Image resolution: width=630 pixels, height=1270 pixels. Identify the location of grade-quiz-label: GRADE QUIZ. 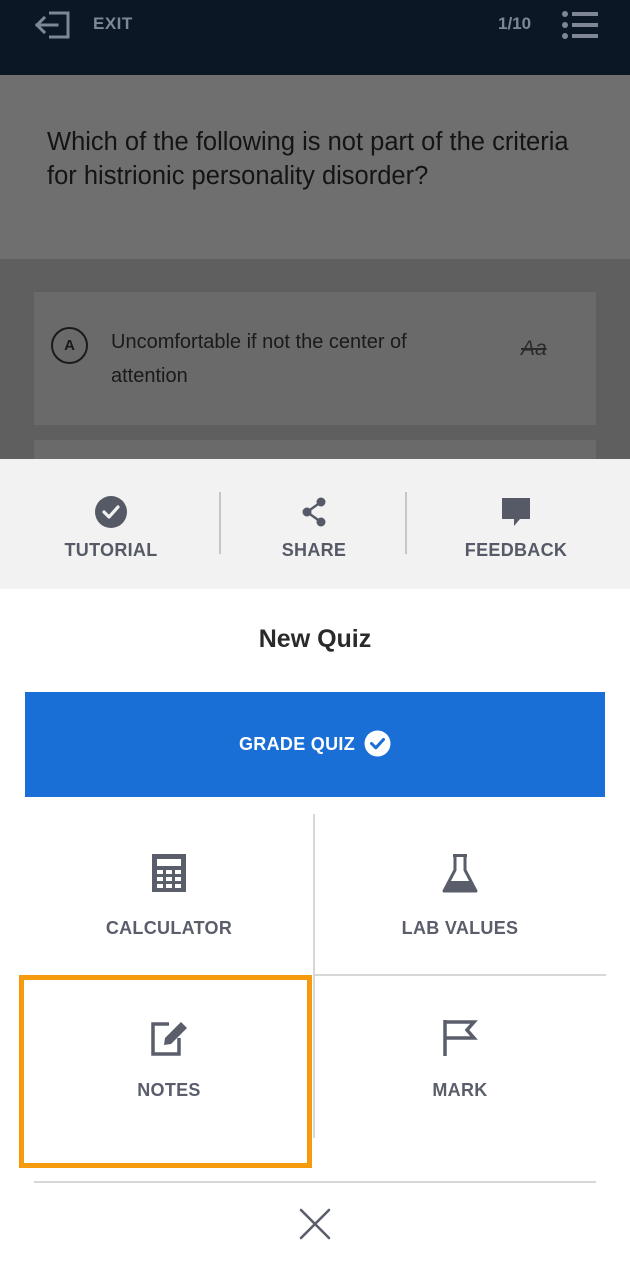
(297, 744).